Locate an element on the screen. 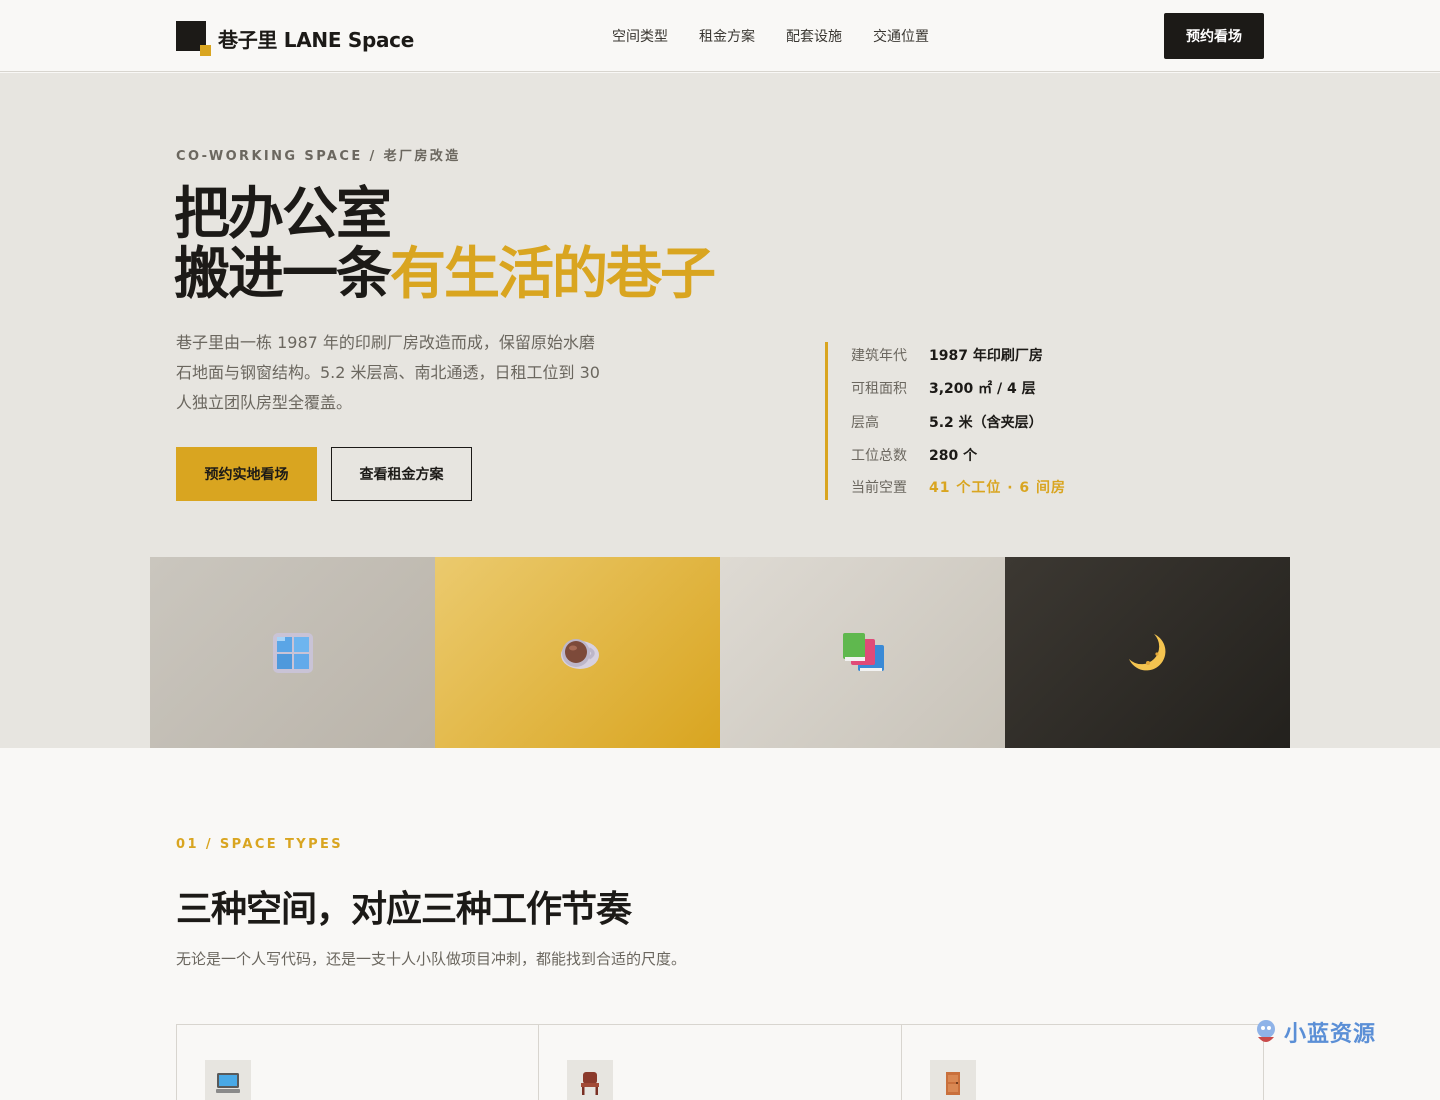  main-nav: 空间类型 租金方案 配套设施 交通位置 is located at coordinates (770, 36).